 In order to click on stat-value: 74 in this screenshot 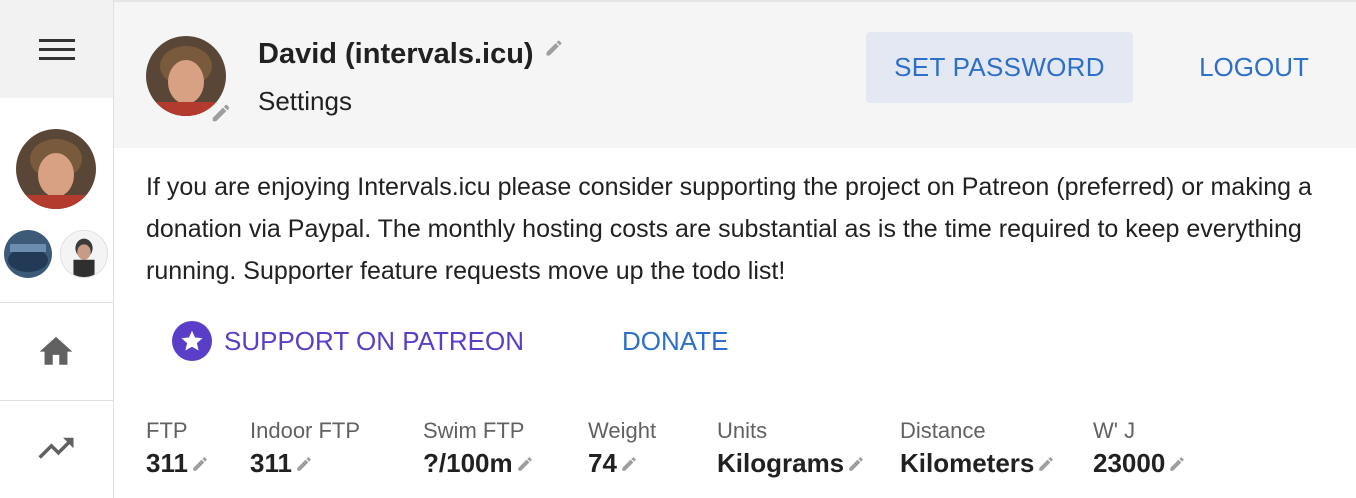, I will do `click(602, 463)`.